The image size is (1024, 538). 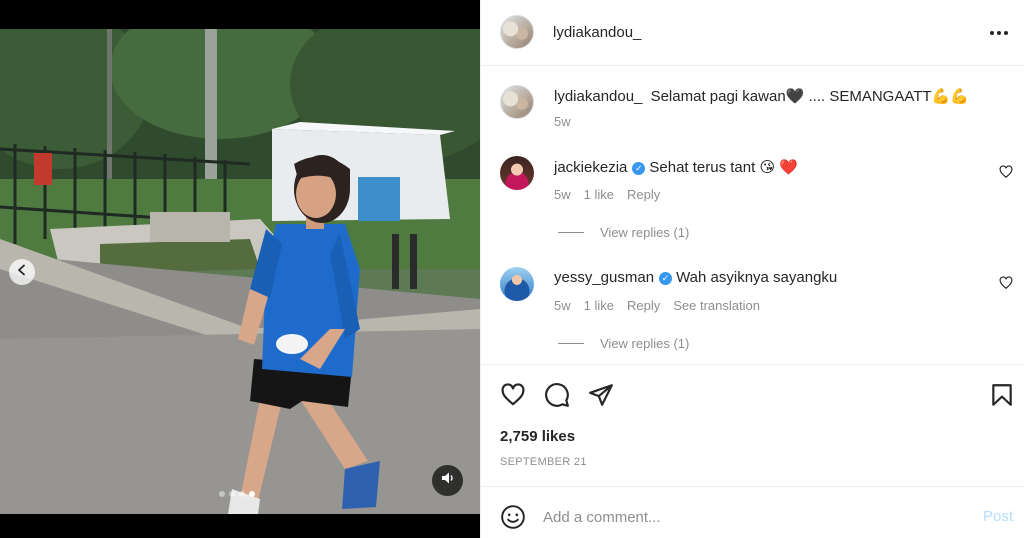 I want to click on author-avatar, so click(x=517, y=32).